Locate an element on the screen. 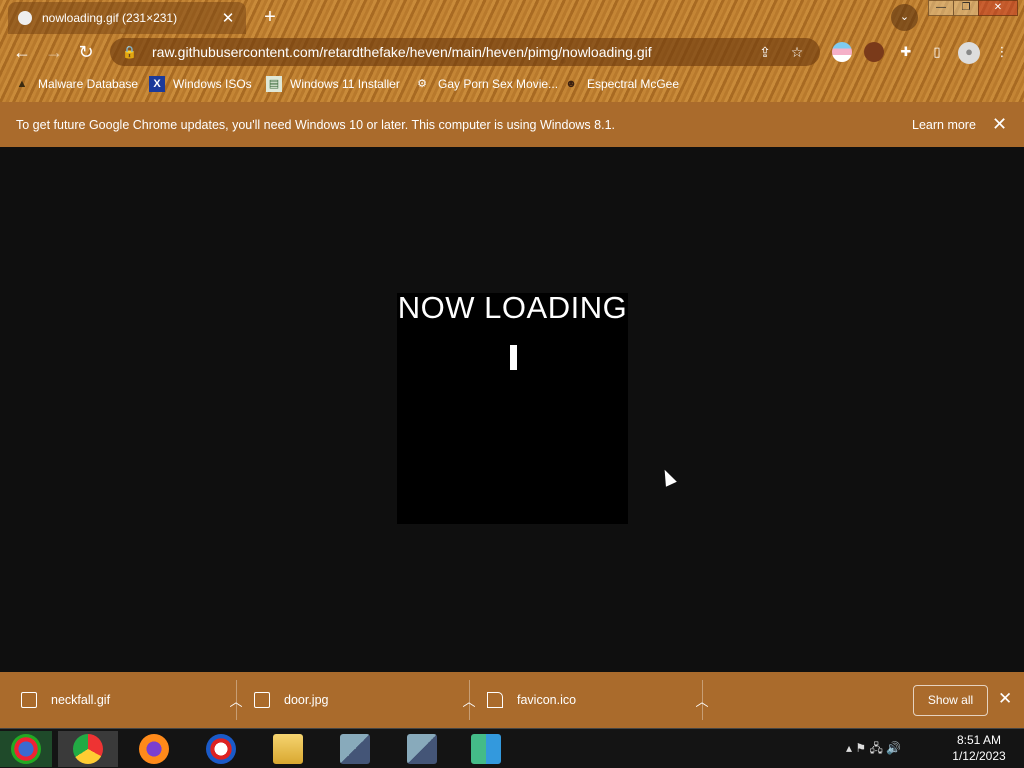 The image size is (1024, 768). file-icon is located at coordinates (495, 700).